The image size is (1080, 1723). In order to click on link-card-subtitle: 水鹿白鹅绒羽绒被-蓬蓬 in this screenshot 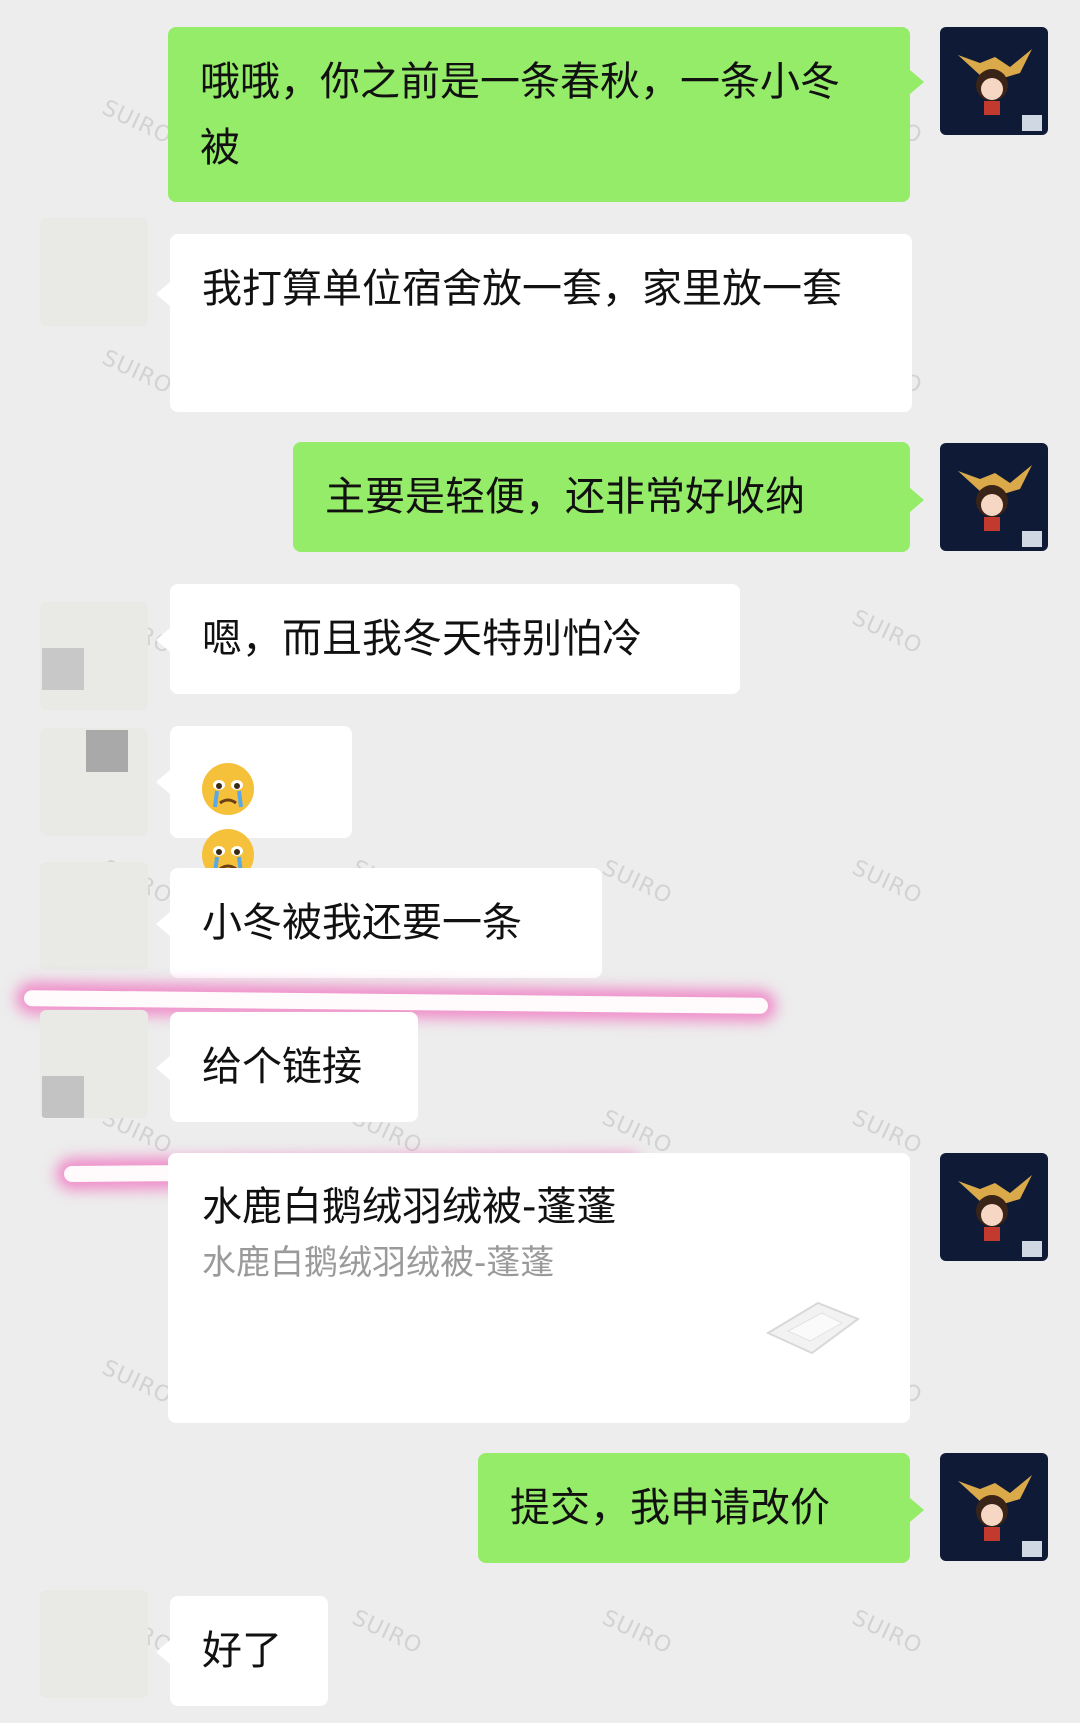, I will do `click(378, 1263)`.